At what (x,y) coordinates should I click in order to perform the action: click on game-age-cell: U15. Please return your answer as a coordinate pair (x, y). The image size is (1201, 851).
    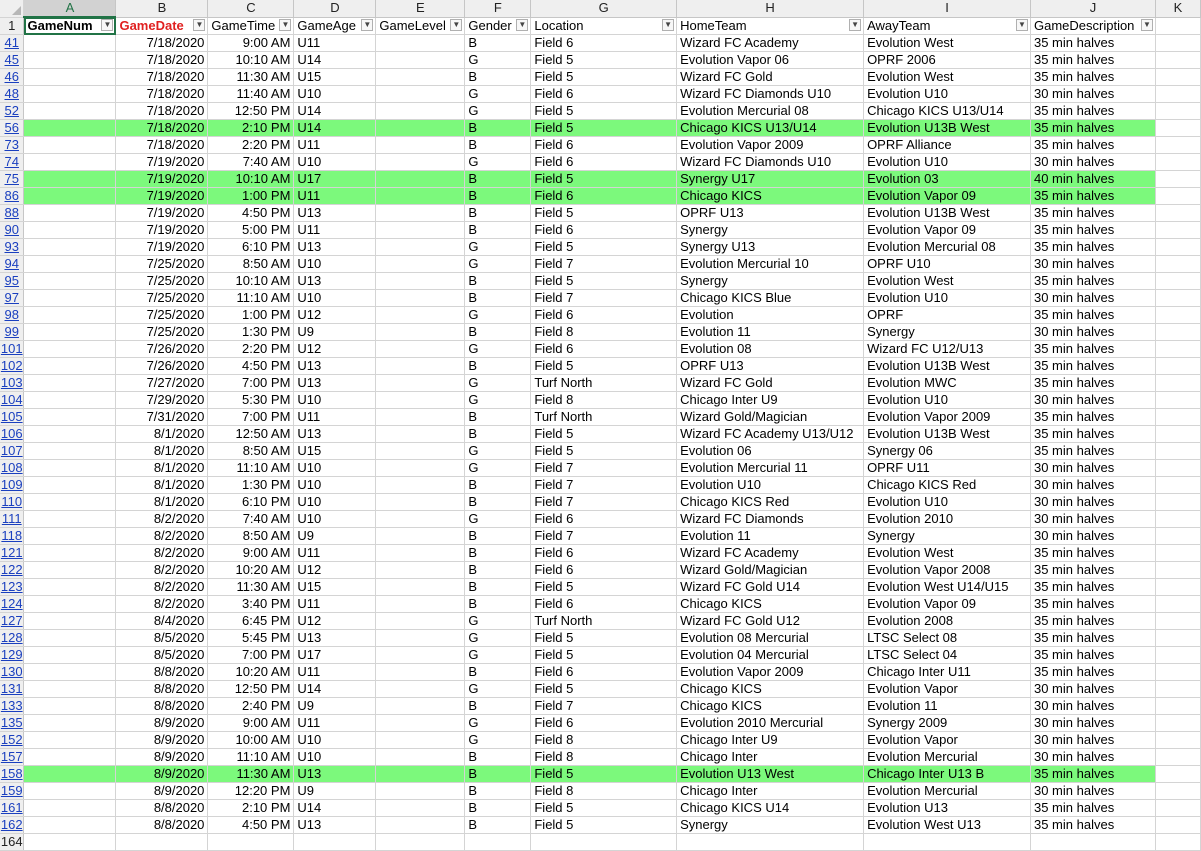
    Looking at the image, I should click on (335, 77).